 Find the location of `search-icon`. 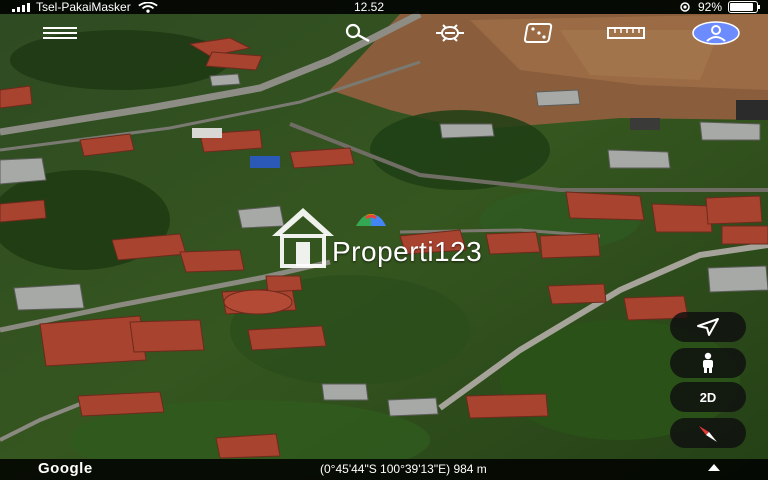

search-icon is located at coordinates (357, 33).